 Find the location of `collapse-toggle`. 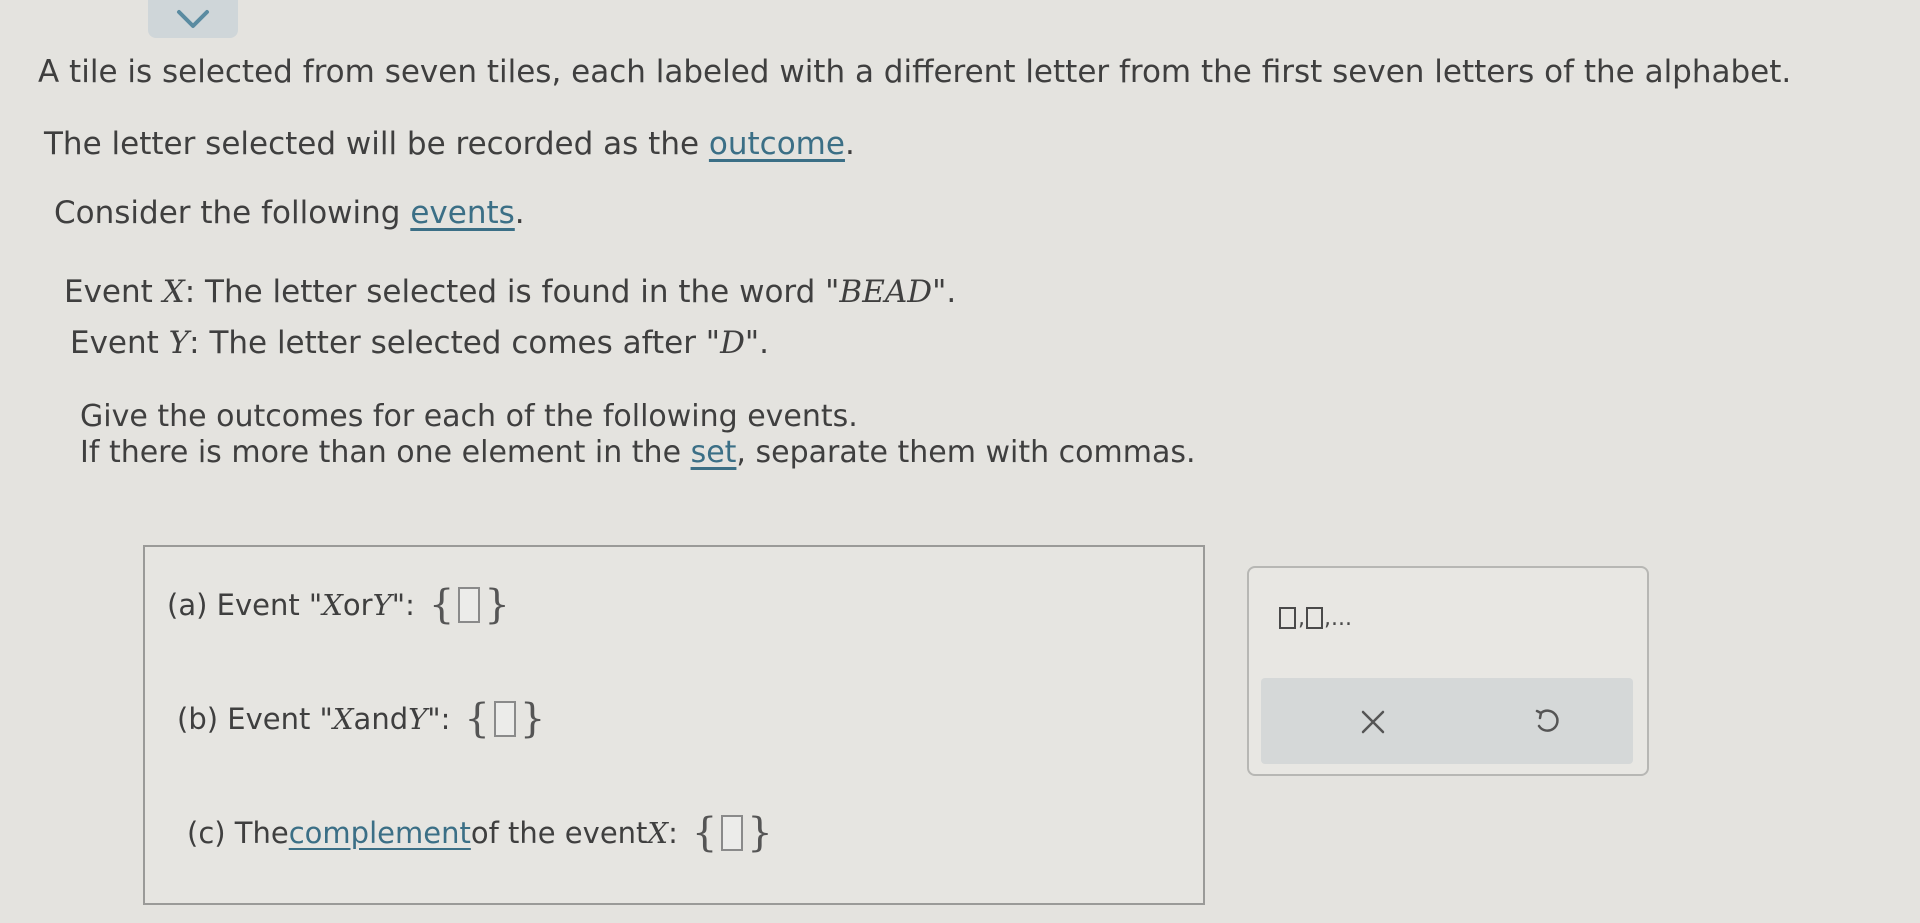

collapse-toggle is located at coordinates (193, 19).